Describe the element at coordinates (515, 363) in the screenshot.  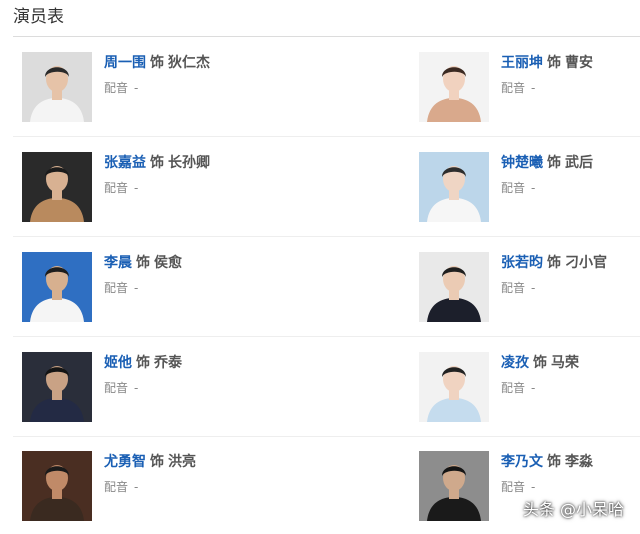
I see `actor-name-link: 凌孜` at that location.